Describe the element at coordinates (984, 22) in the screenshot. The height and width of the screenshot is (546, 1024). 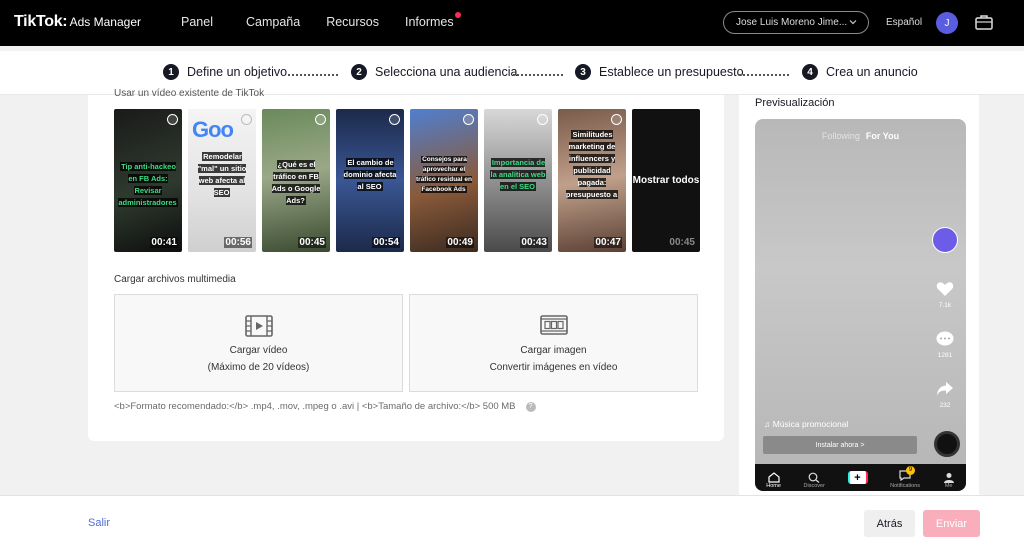
I see `briefcase-icon` at that location.